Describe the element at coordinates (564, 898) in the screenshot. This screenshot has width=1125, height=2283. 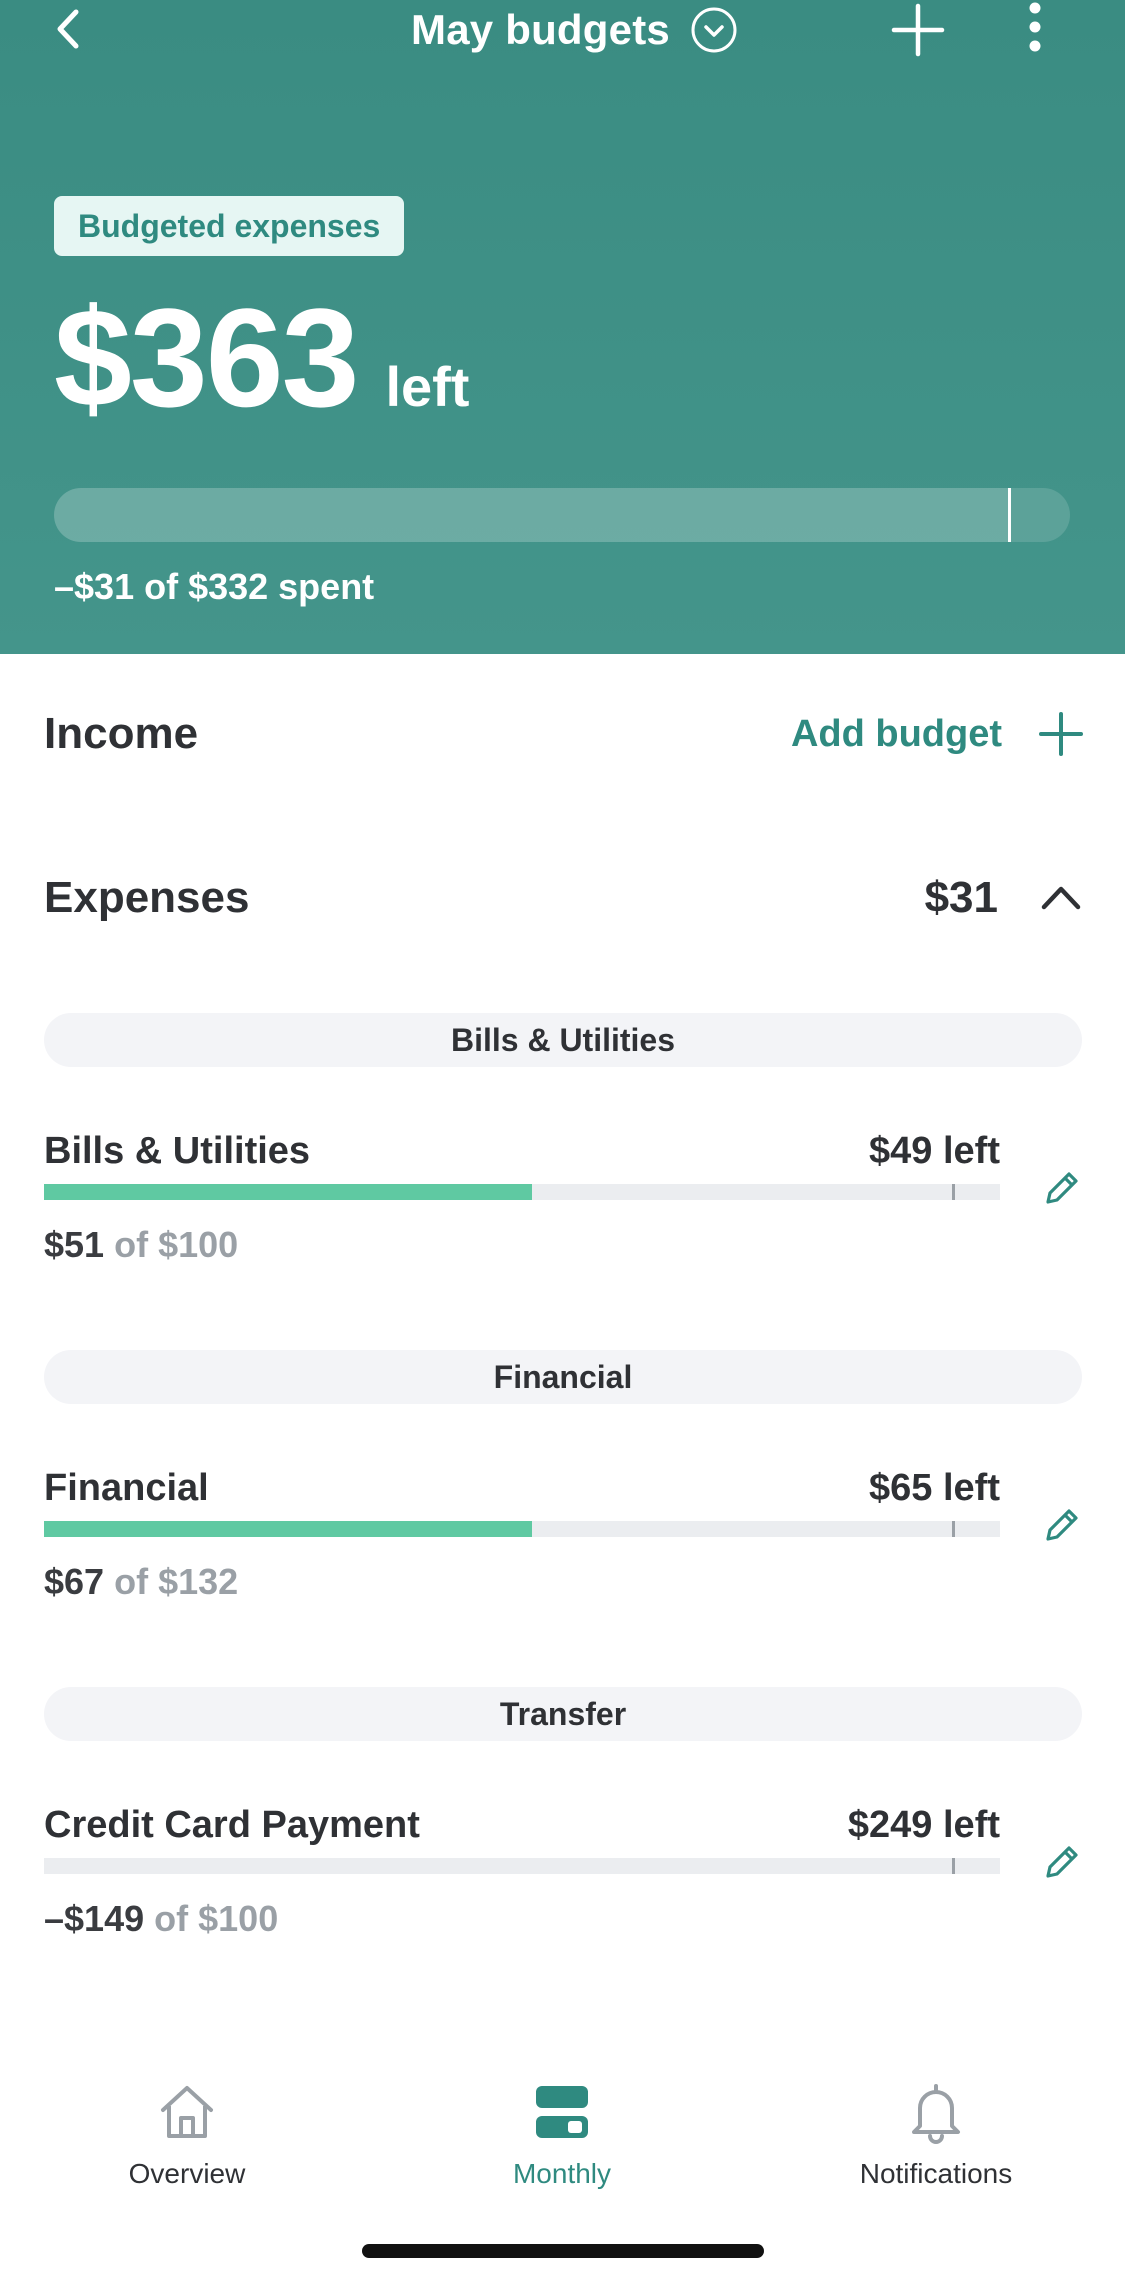
I see `expenses-section: Expenses $31` at that location.